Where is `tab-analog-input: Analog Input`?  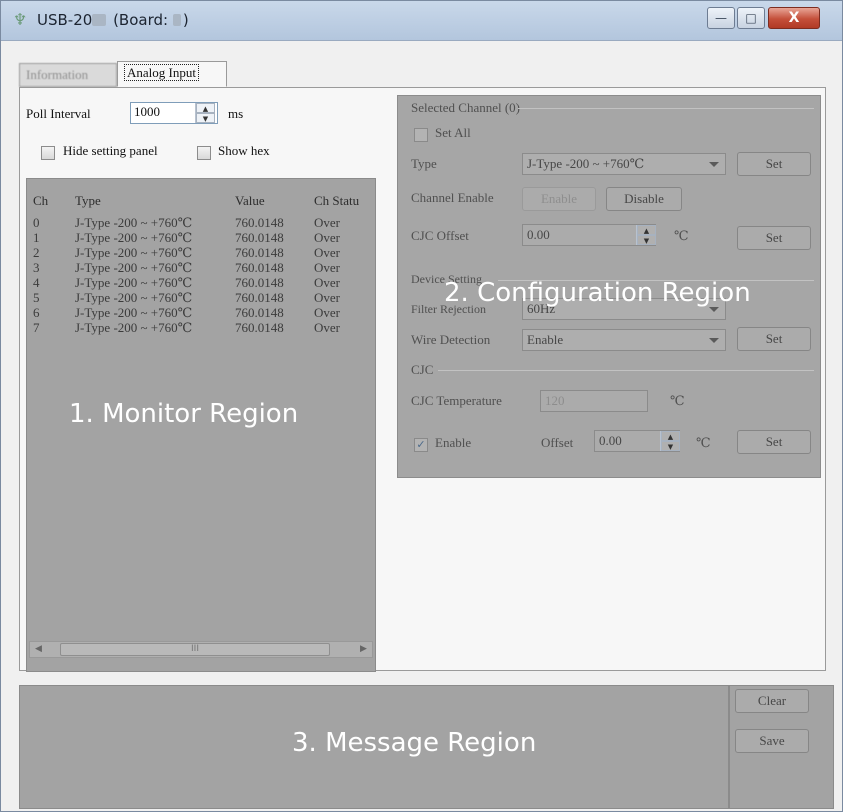
tab-analog-input: Analog Input is located at coordinates (172, 74).